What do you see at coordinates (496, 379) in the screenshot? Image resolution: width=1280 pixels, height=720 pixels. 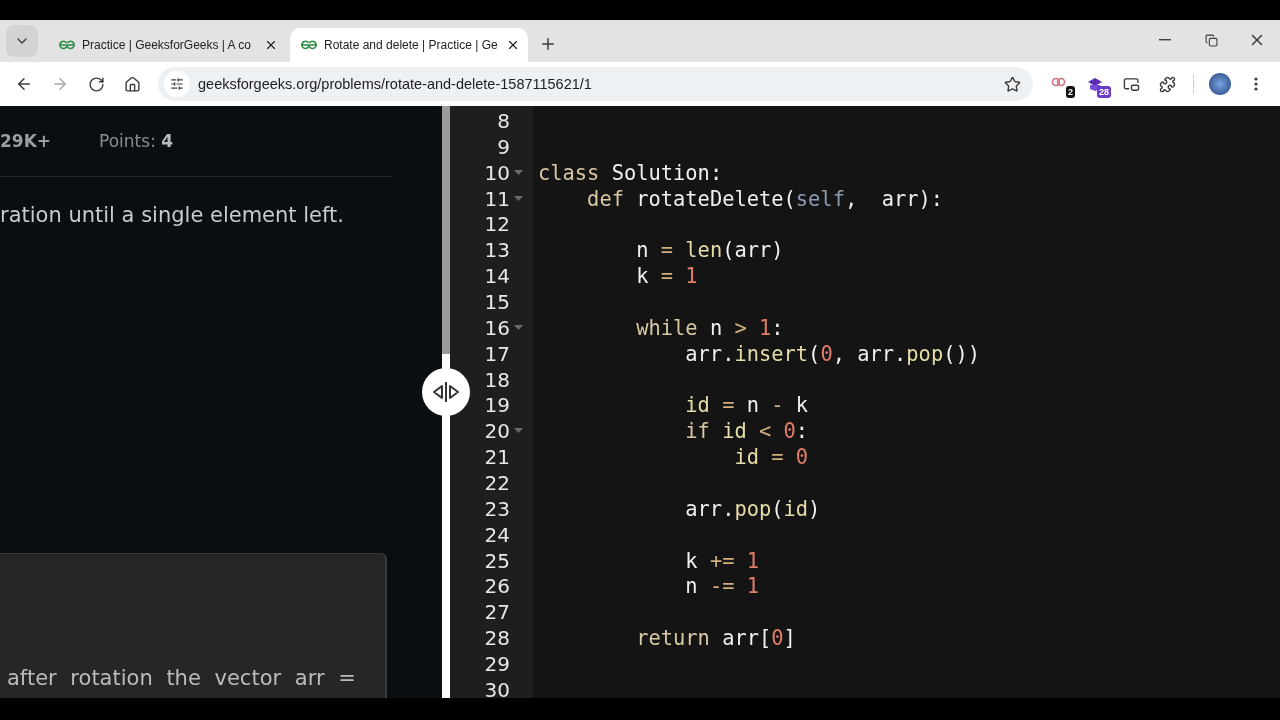 I see `line-number: 18` at bounding box center [496, 379].